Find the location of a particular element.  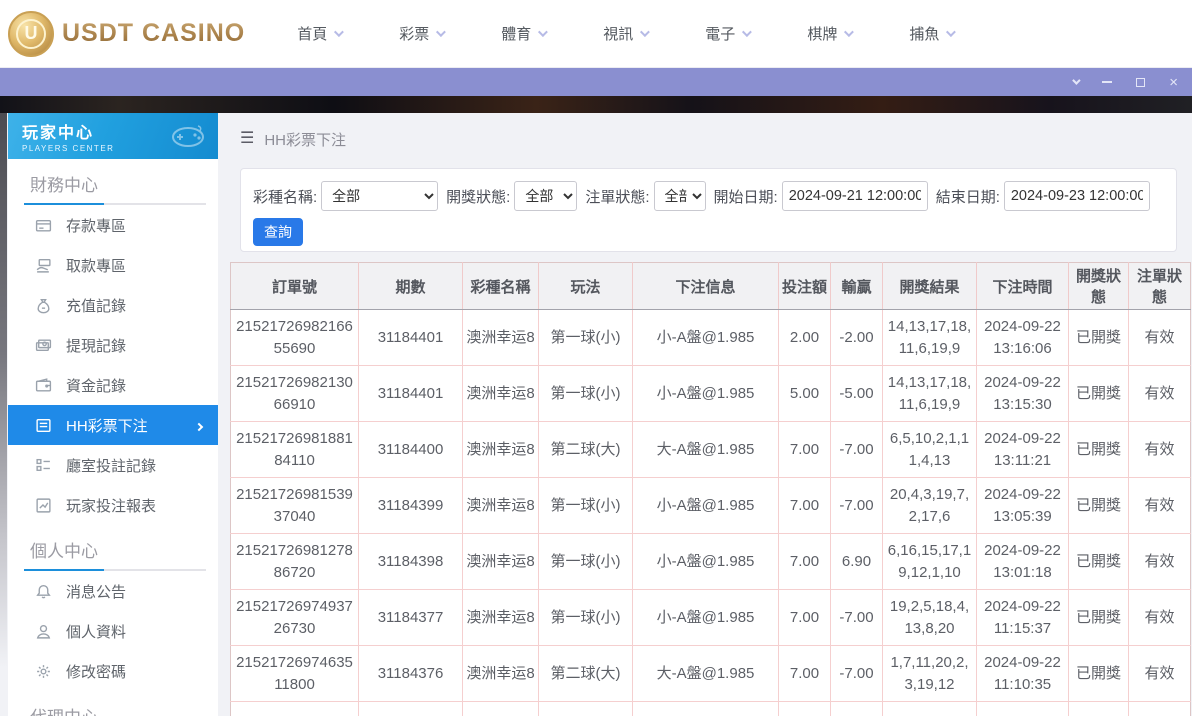

sidebar-item-player-bet-report: 玩家投注報表 is located at coordinates (113, 505).